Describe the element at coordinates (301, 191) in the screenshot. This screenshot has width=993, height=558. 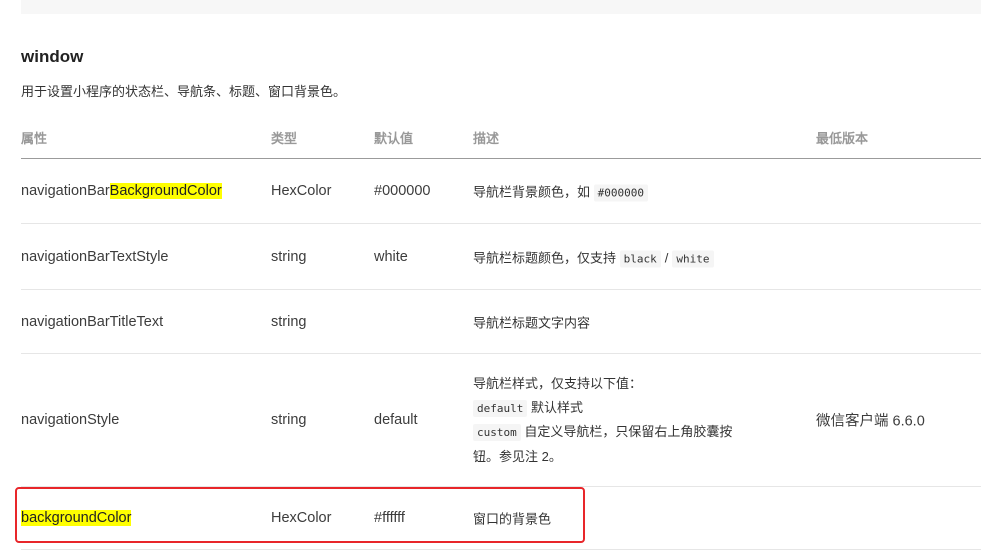
I see `property-type: HexColor` at that location.